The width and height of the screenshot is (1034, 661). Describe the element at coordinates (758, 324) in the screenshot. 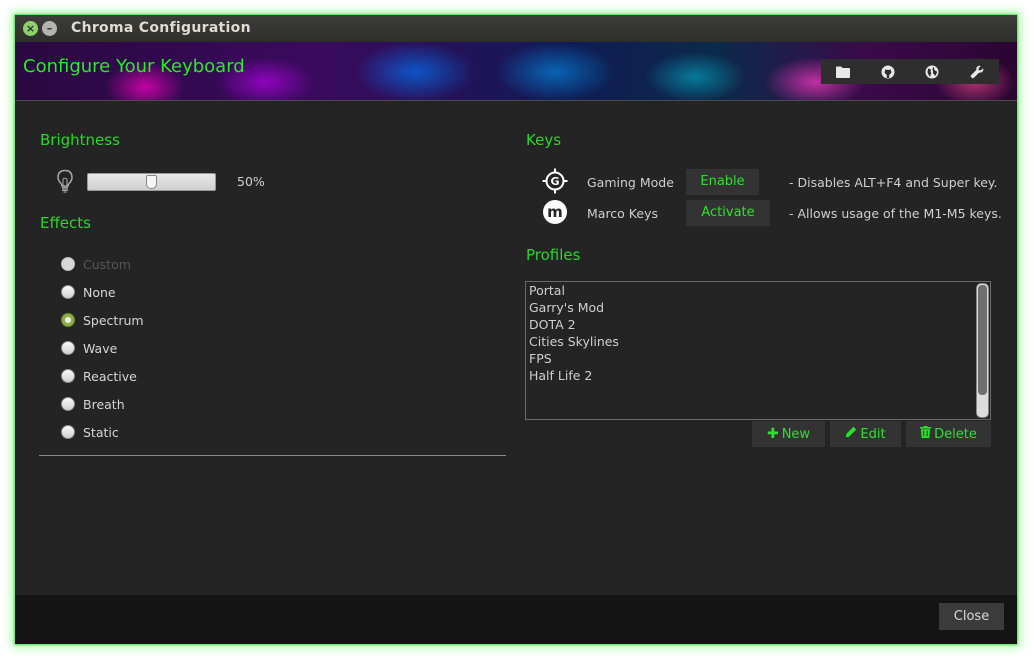

I see `list-item: DOTA 2` at that location.